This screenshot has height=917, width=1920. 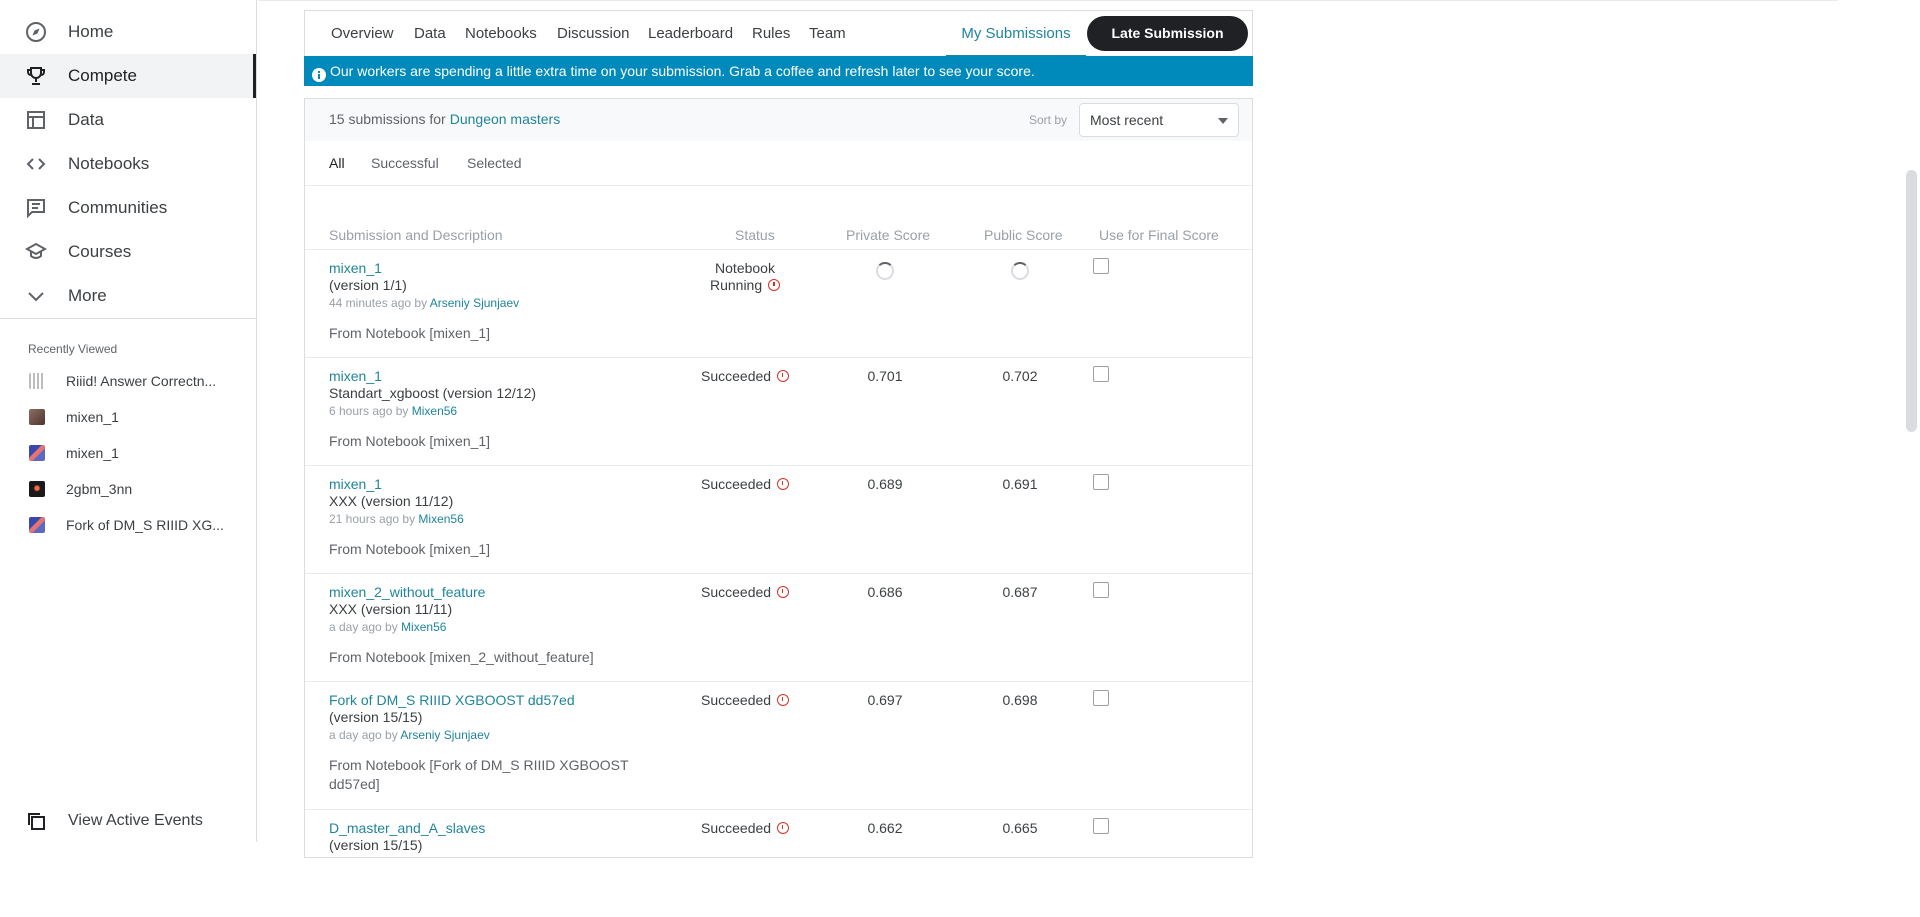 What do you see at coordinates (128, 120) in the screenshot?
I see `nav-data: Data` at bounding box center [128, 120].